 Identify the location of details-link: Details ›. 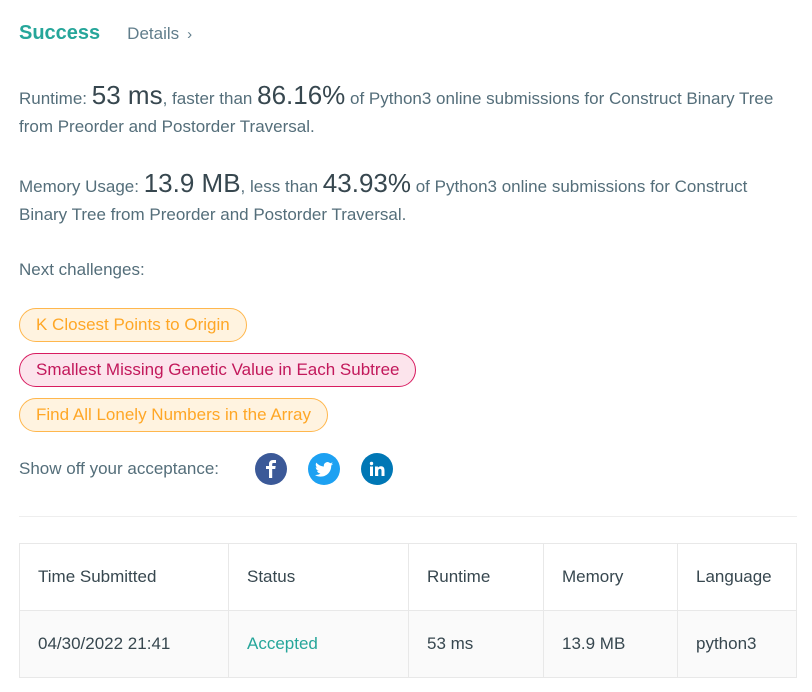
(159, 34).